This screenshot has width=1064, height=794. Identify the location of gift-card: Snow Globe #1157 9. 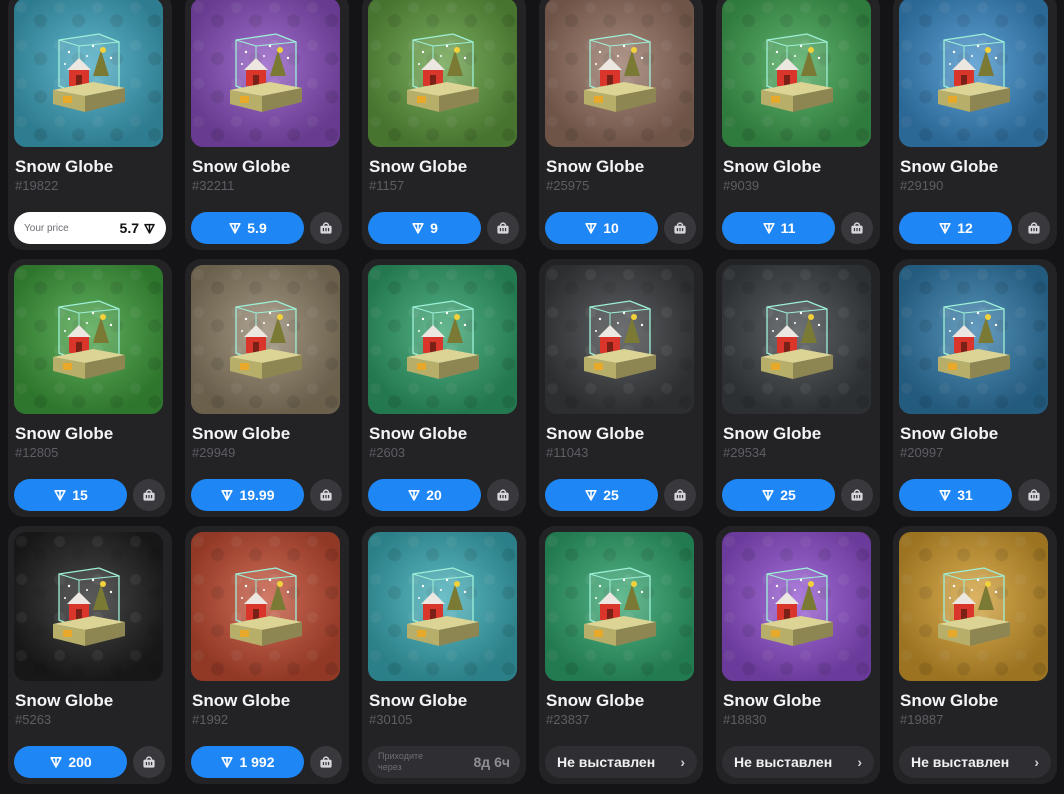
(444, 125).